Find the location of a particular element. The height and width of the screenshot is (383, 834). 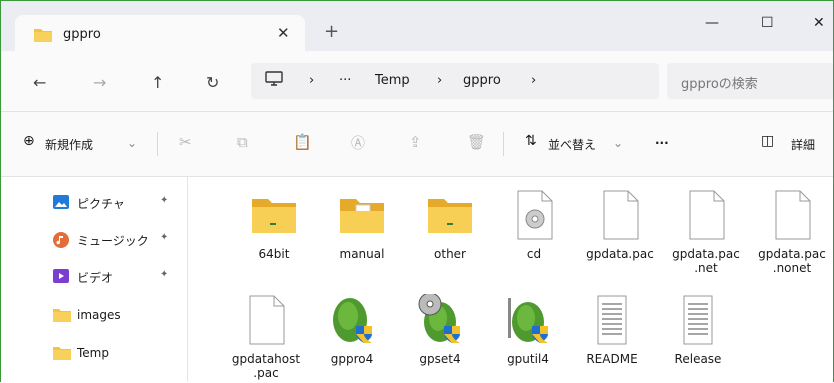

tab-gppro: gppro ✕ is located at coordinates (160, 33).